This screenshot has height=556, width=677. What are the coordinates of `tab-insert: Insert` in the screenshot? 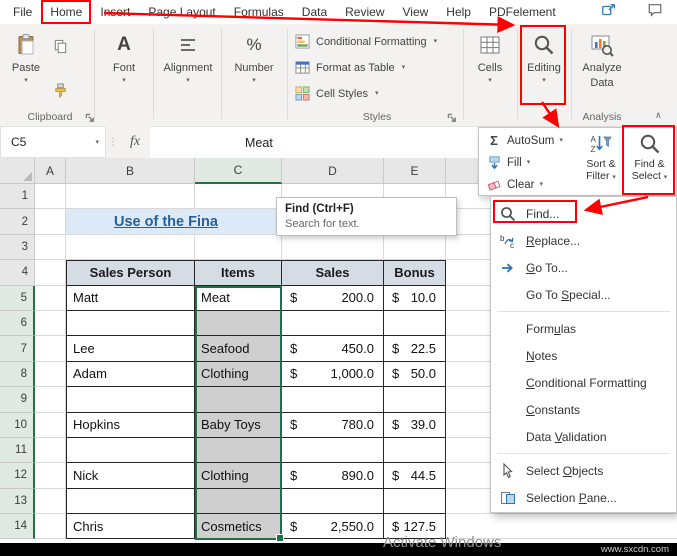 It's located at (115, 12).